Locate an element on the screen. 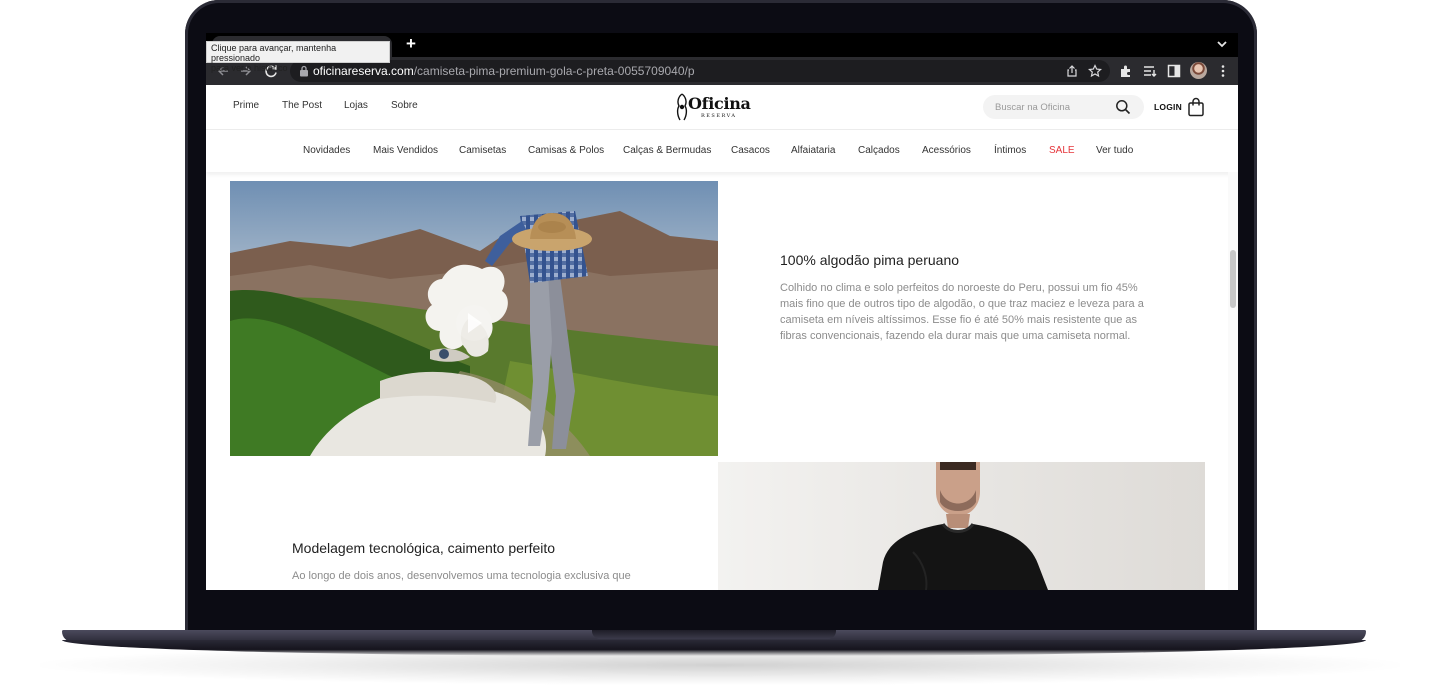 The width and height of the screenshot is (1440, 695). nav-item-calcas-bermudas: Calças & Bermudas is located at coordinates (667, 151).